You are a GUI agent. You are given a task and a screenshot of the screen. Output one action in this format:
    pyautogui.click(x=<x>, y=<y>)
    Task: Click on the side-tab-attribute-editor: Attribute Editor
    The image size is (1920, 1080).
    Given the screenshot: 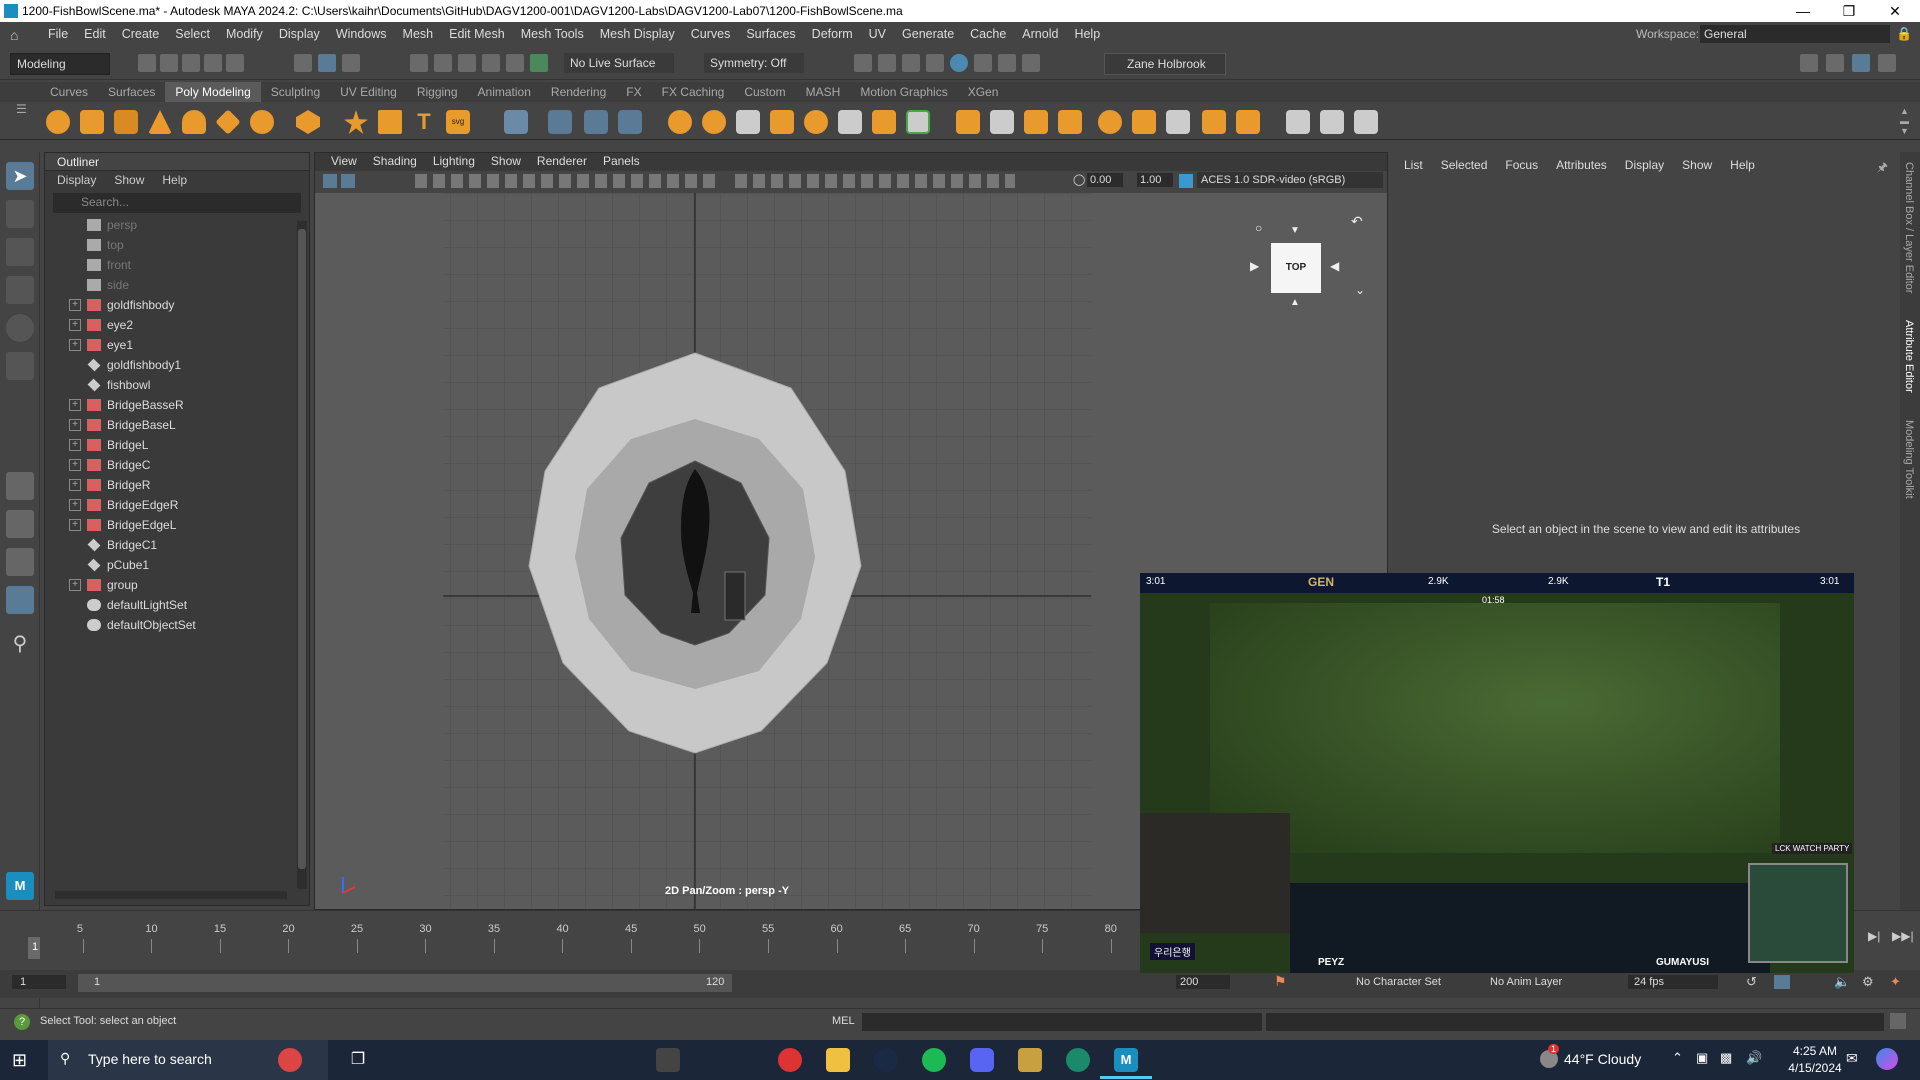 What is the action you would take?
    pyautogui.click(x=1909, y=356)
    